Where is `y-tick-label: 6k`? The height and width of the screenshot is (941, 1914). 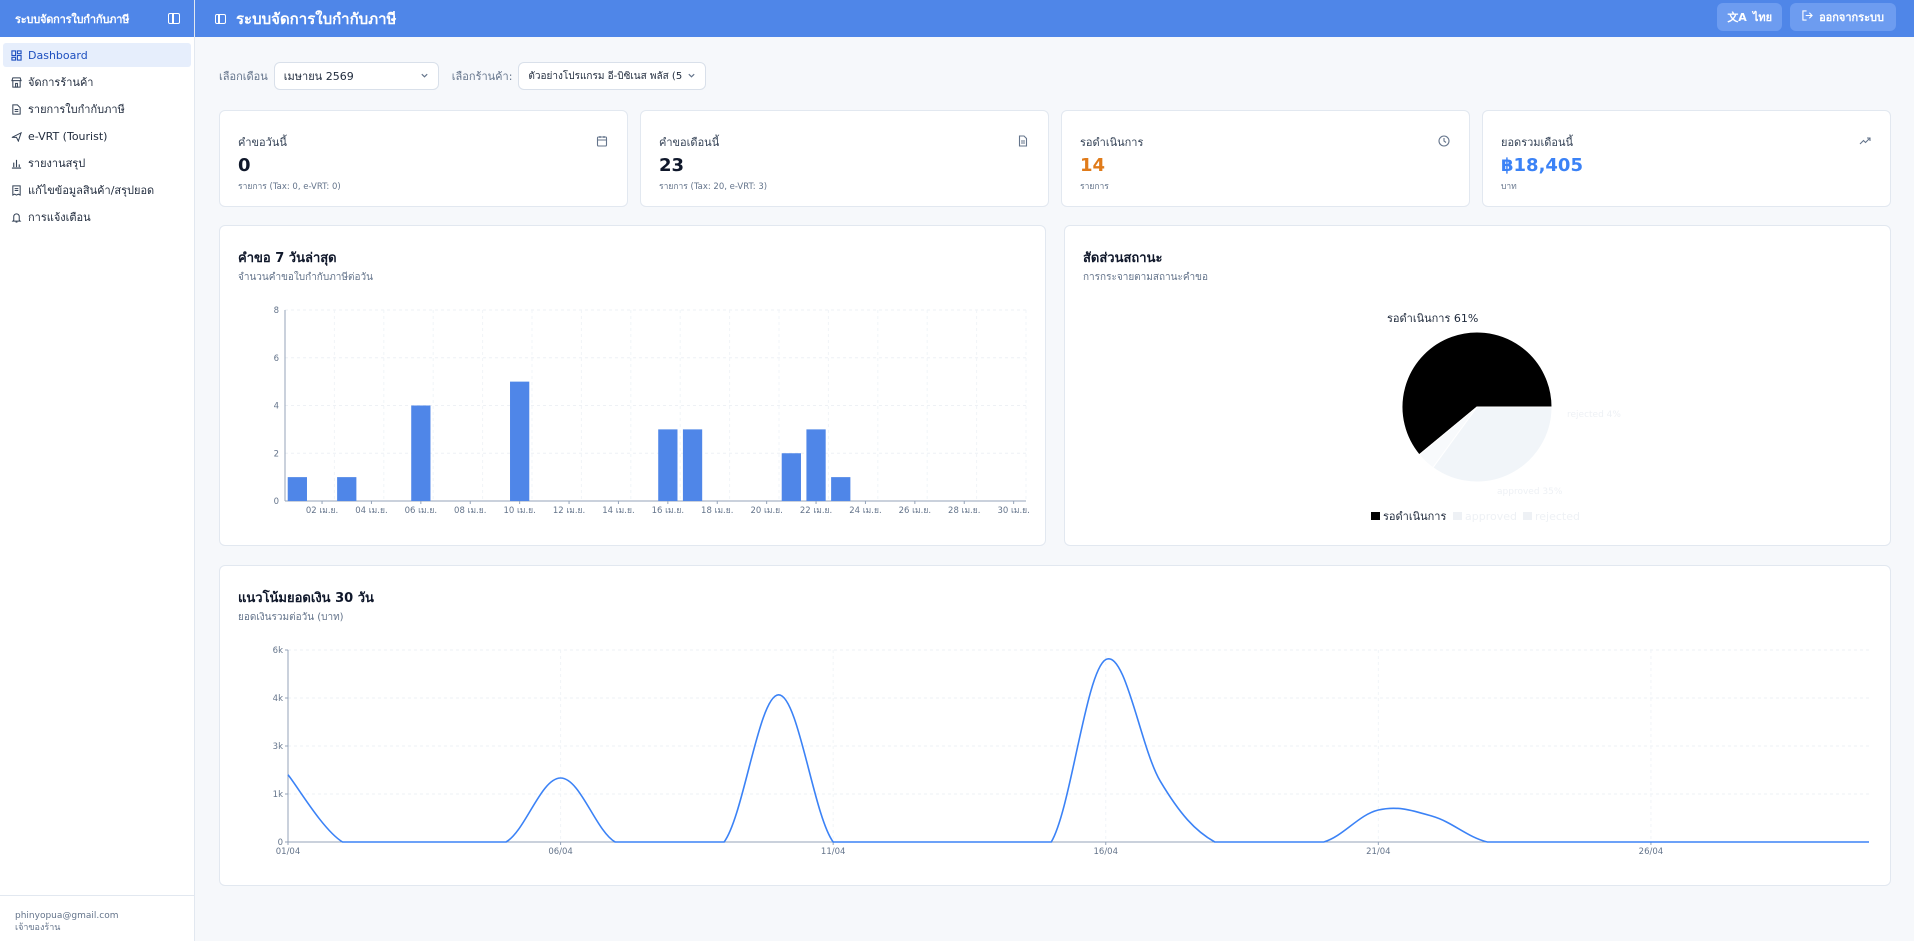
y-tick-label: 6k is located at coordinates (278, 651).